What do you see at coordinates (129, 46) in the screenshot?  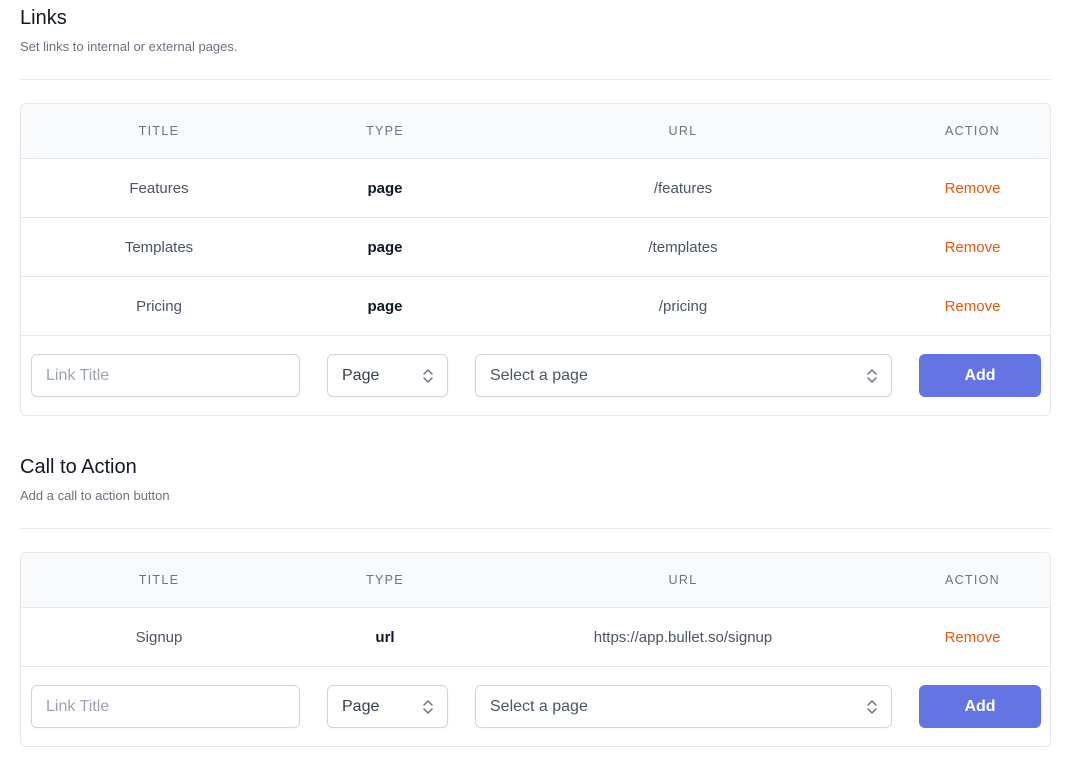 I see `section-description: Set links to internal or external pages.` at bounding box center [129, 46].